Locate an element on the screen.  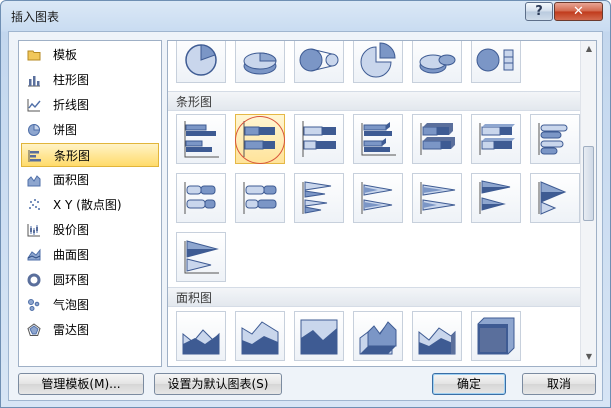
pie-thumb is located at coordinates (201, 62).